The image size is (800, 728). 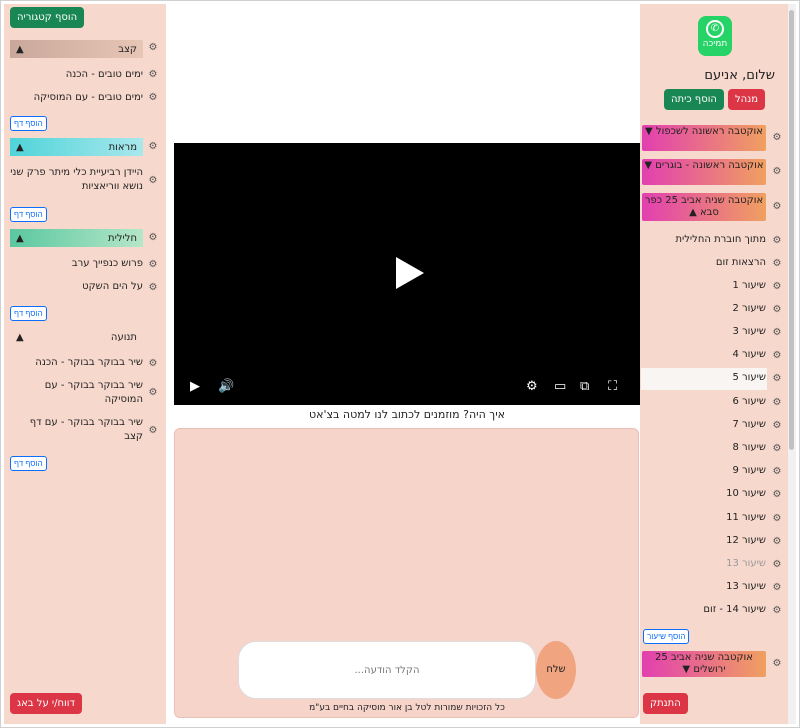 I want to click on class-name: אוקטבה ראשונה לשכפול, so click(x=709, y=131).